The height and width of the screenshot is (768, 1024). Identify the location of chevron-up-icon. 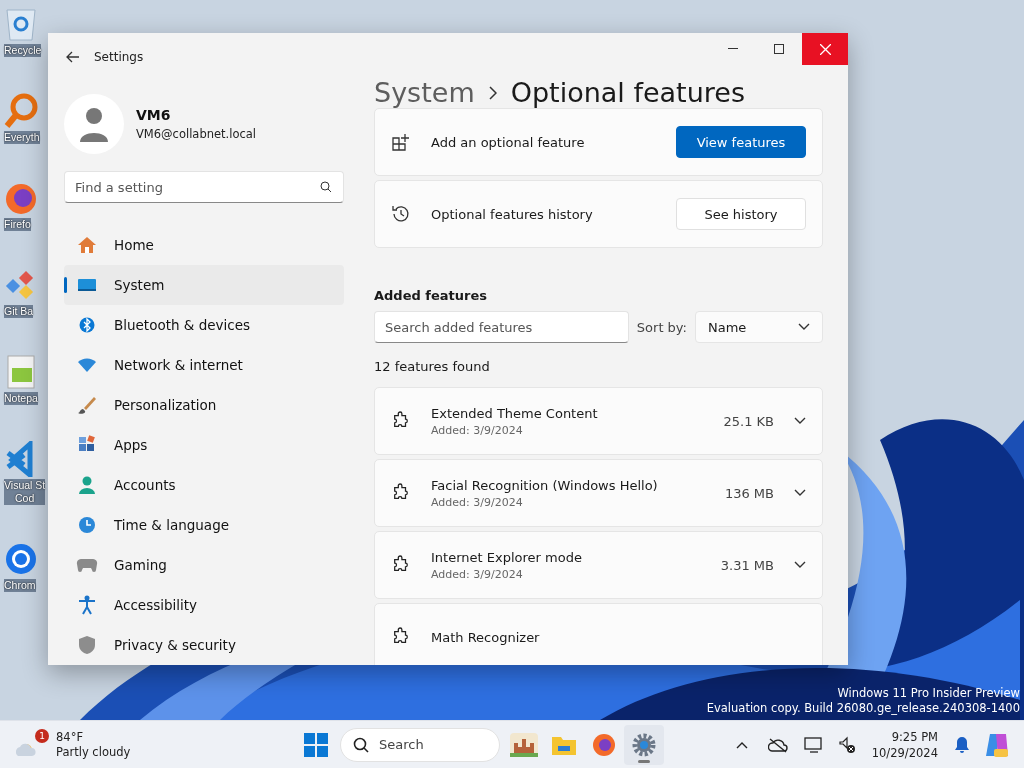
(741, 744).